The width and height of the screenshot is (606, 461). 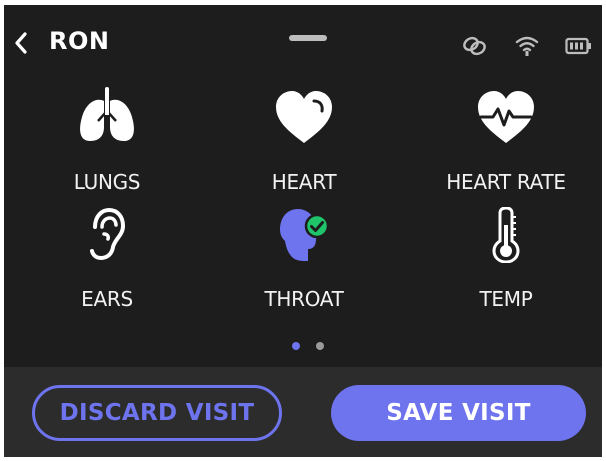 What do you see at coordinates (304, 182) in the screenshot?
I see `exam-item-label: HEART` at bounding box center [304, 182].